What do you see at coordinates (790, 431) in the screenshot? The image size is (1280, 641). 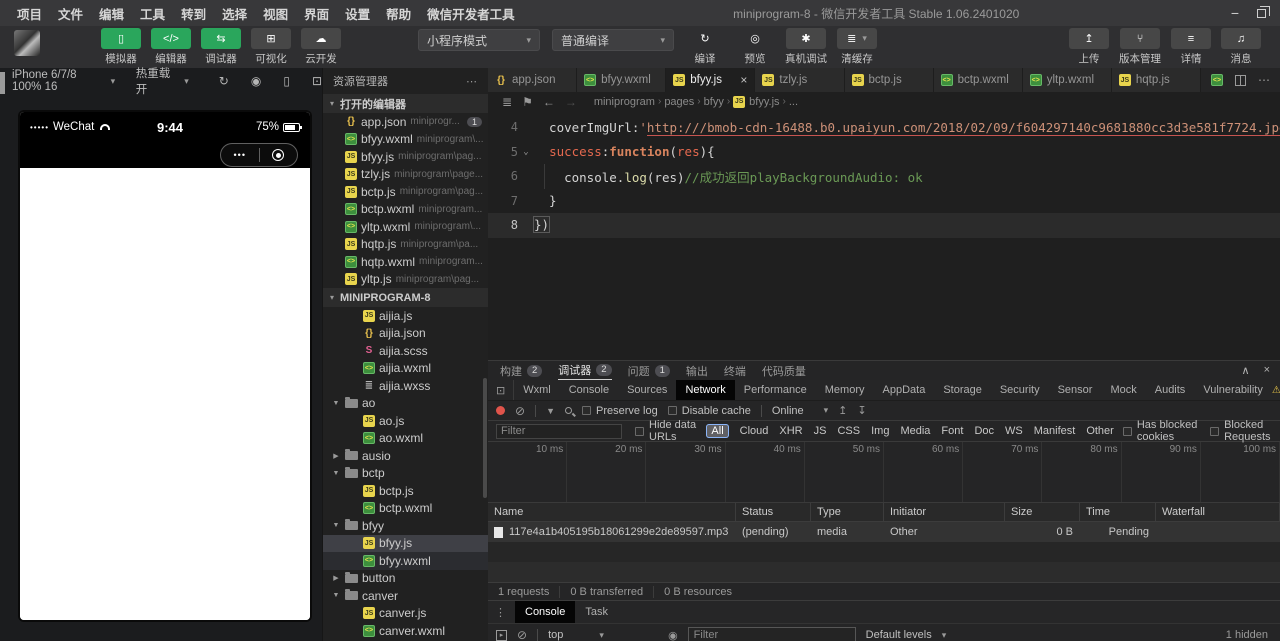 I see `type-filter-XHR: XHR` at bounding box center [790, 431].